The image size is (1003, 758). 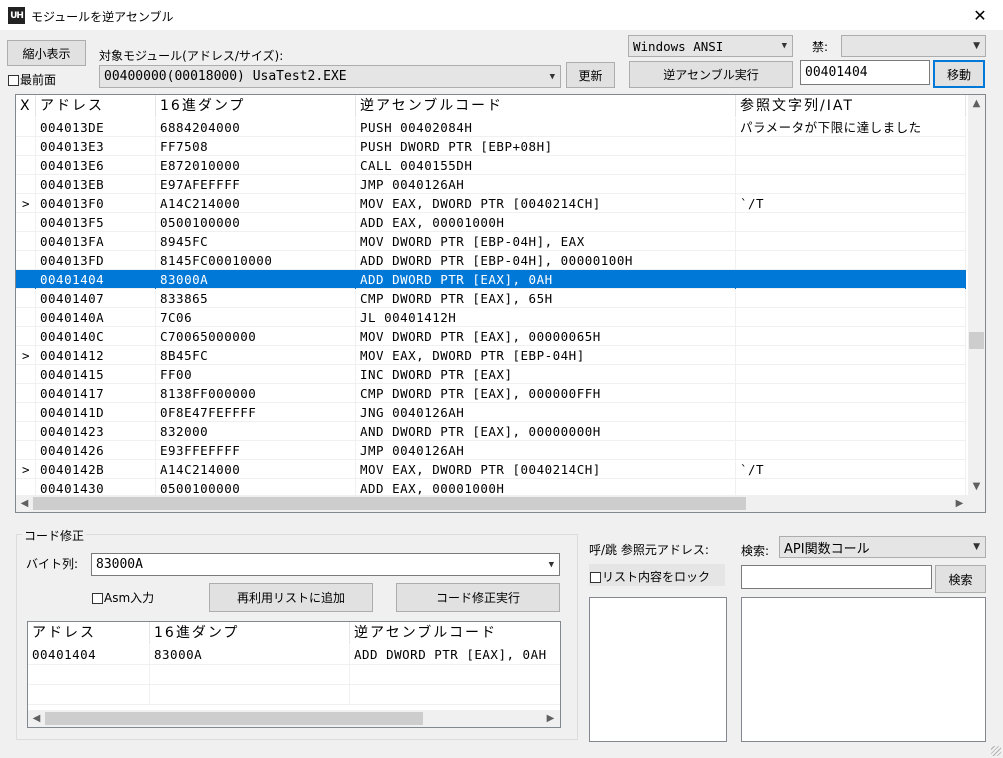 I want to click on row-disasm: MOV EAX, DWORD PTR [EBP-04H], so click(x=546, y=355).